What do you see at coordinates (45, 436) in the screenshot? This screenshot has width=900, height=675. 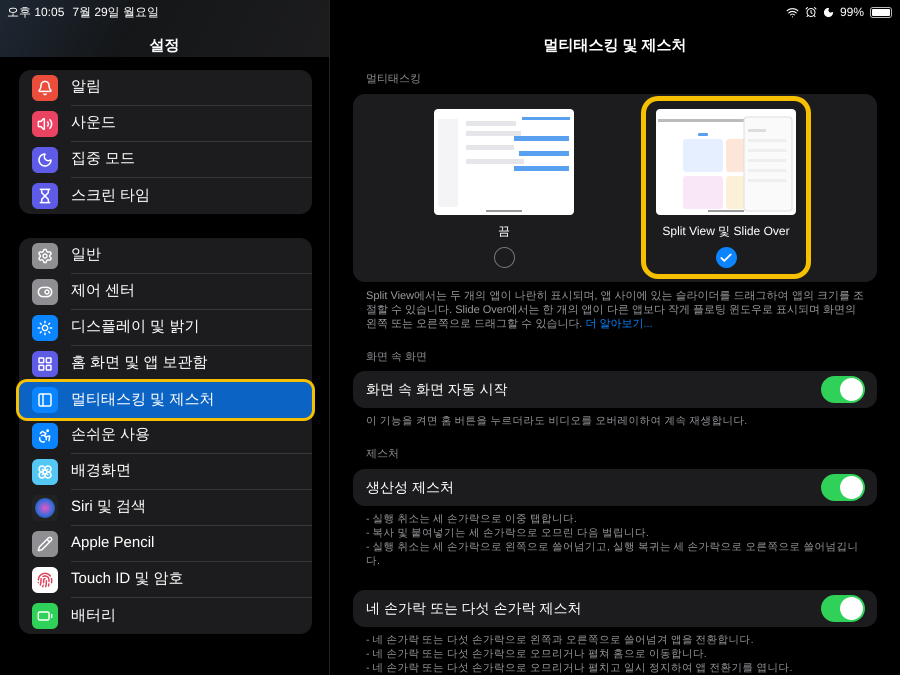 I see `accessibility-icon` at bounding box center [45, 436].